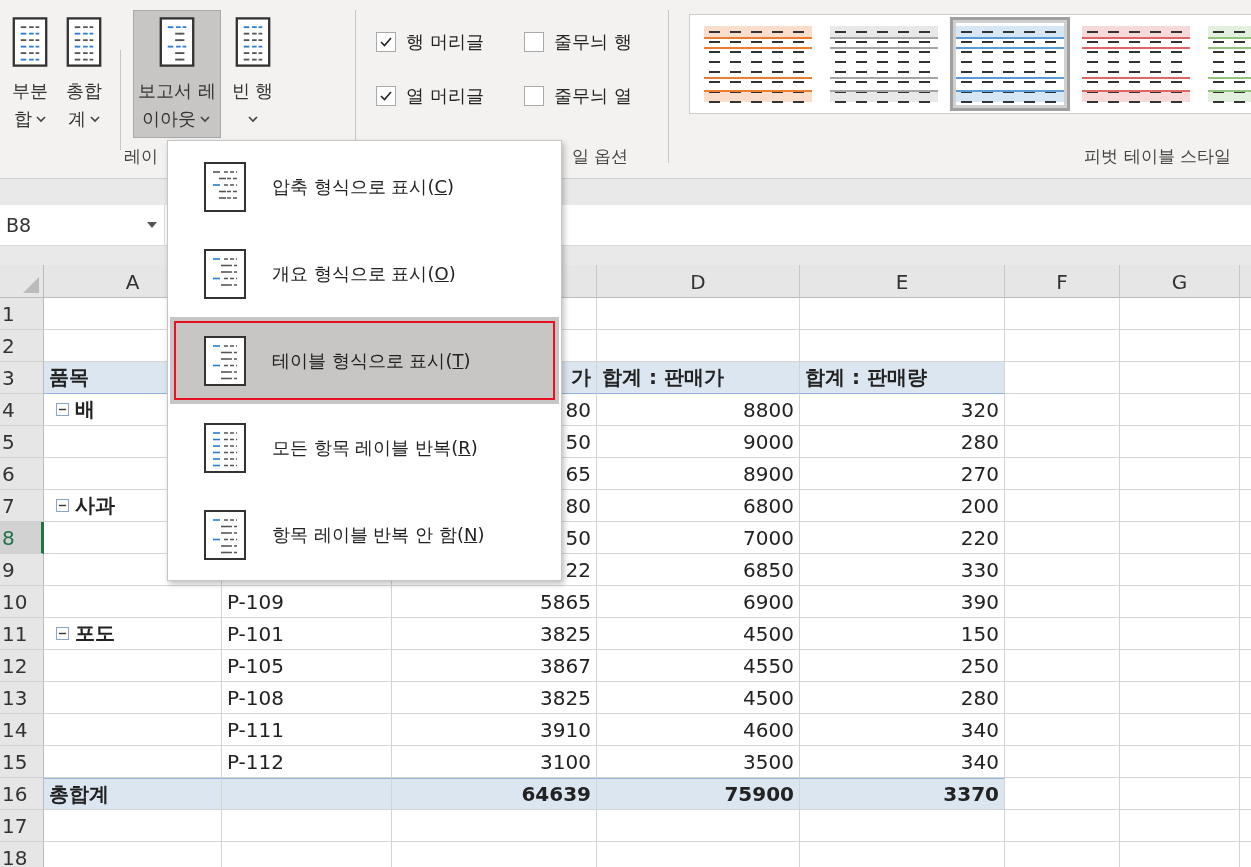  What do you see at coordinates (594, 96) in the screenshot?
I see `checkbox-option: 줄무늬 열` at bounding box center [594, 96].